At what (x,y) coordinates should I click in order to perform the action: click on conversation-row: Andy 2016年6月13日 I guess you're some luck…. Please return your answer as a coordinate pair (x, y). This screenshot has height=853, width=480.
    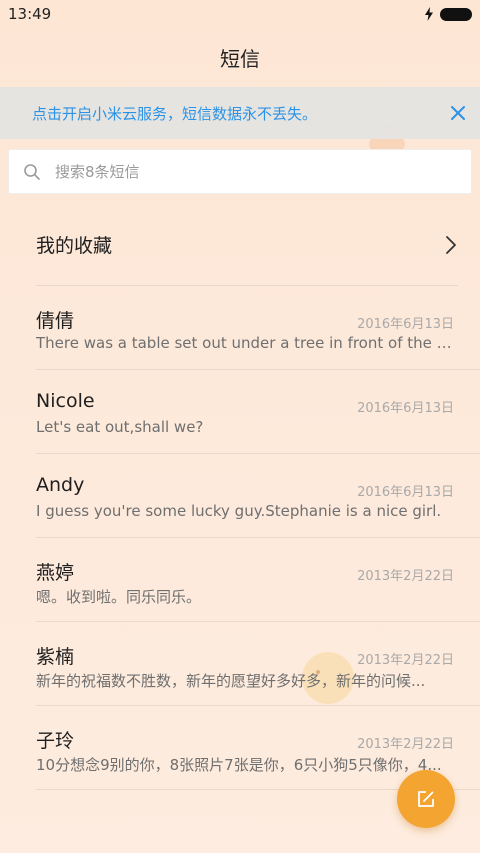
    Looking at the image, I should click on (258, 496).